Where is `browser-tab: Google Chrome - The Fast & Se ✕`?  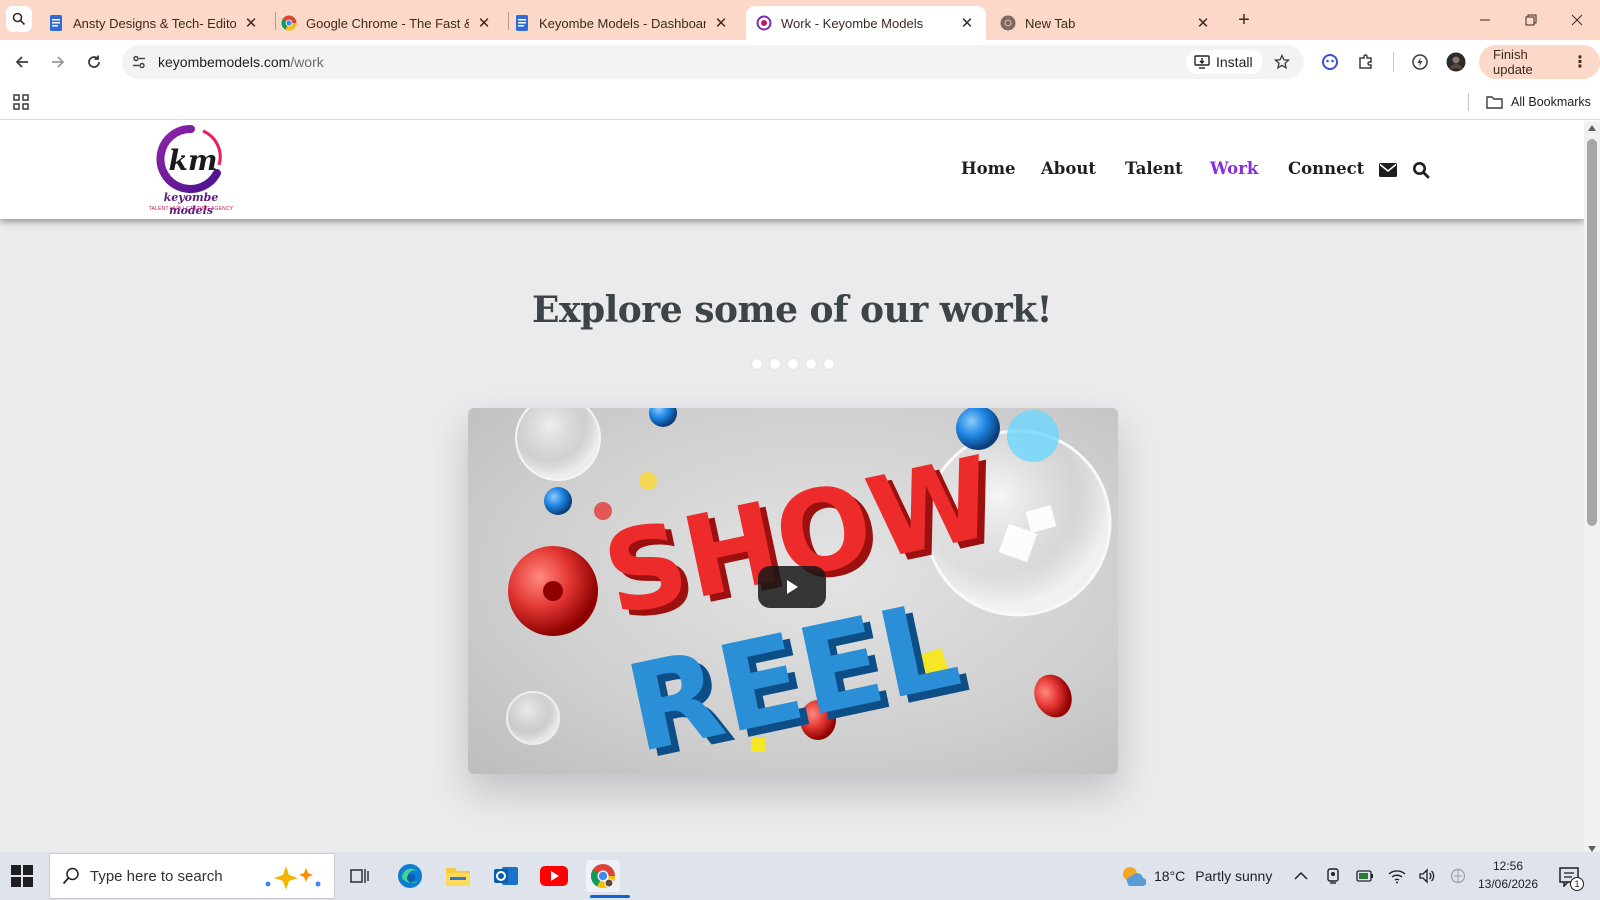
browser-tab: Google Chrome - The Fast & Se ✕ is located at coordinates (387, 23).